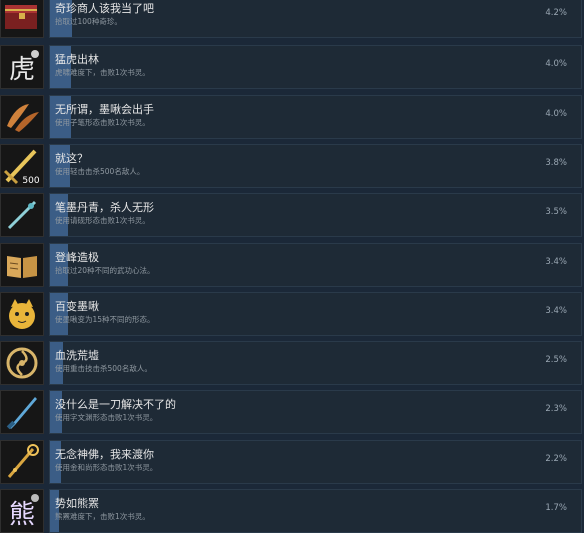 The height and width of the screenshot is (533, 584). I want to click on progress-bar: 无念神佛，我来渡你 使用金和尚形态击败1次书灵。 2.2%, so click(315, 462).